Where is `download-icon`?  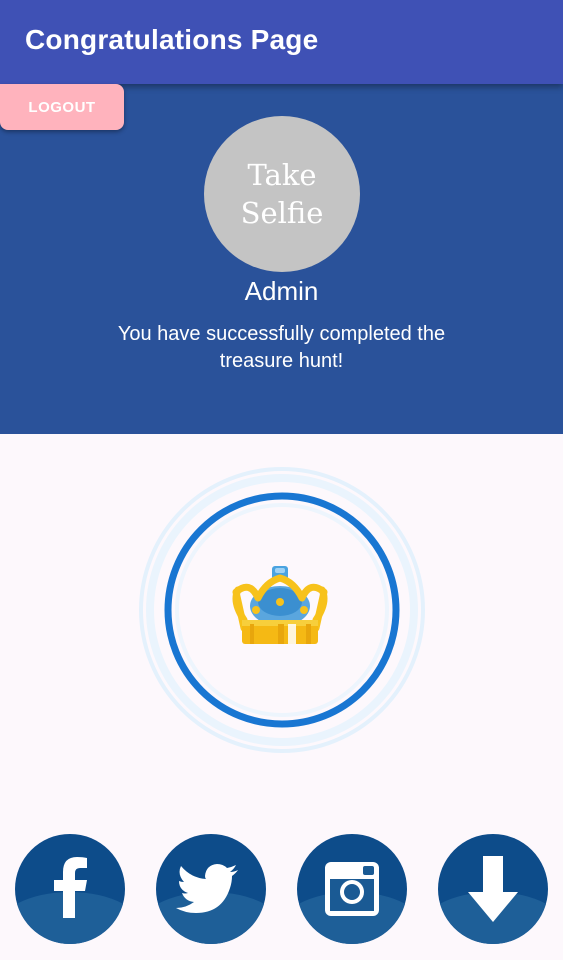 download-icon is located at coordinates (493, 889).